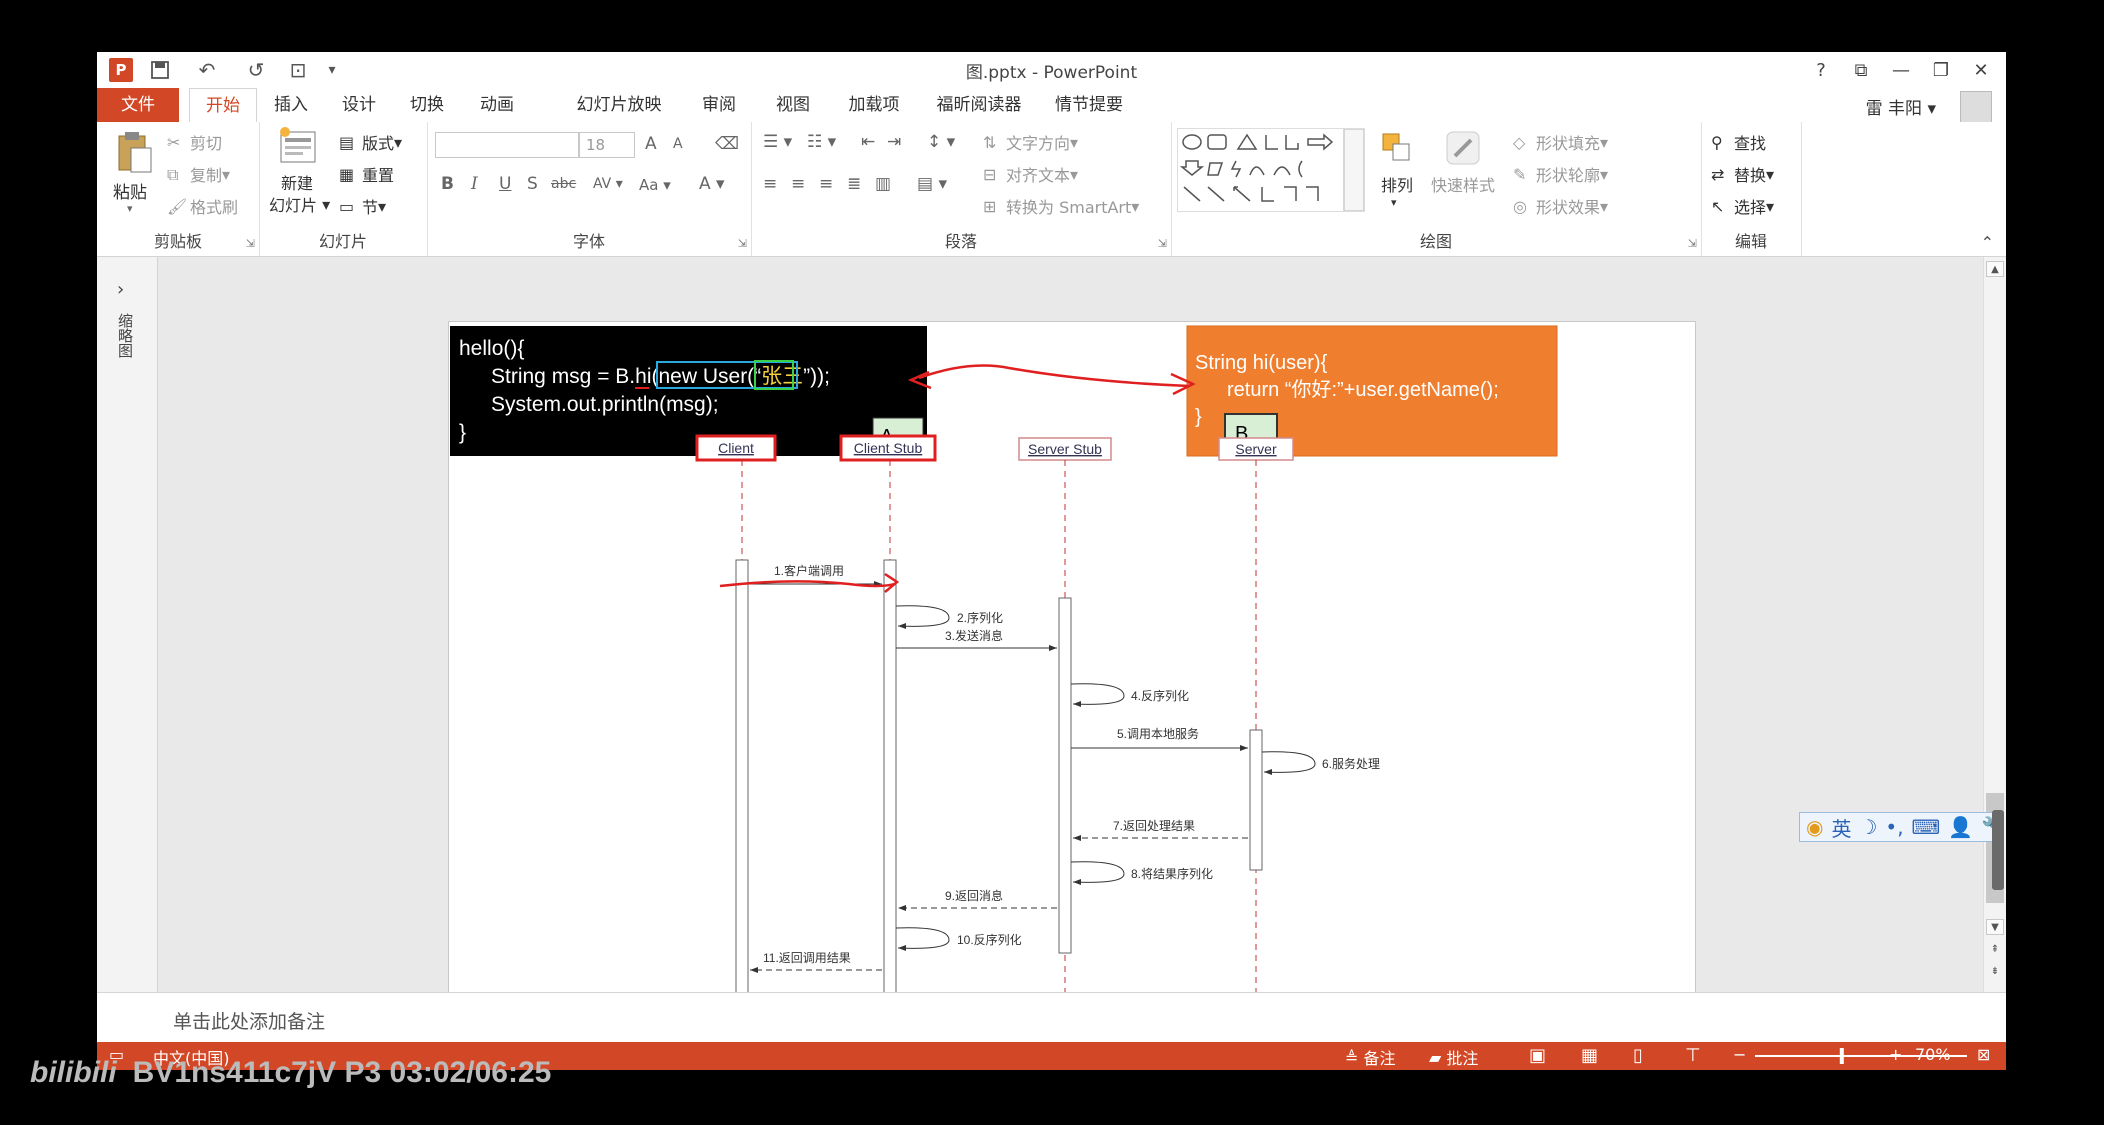 Image resolution: width=2104 pixels, height=1125 pixels. I want to click on find-button: ⚲ 查找, so click(1738, 142).